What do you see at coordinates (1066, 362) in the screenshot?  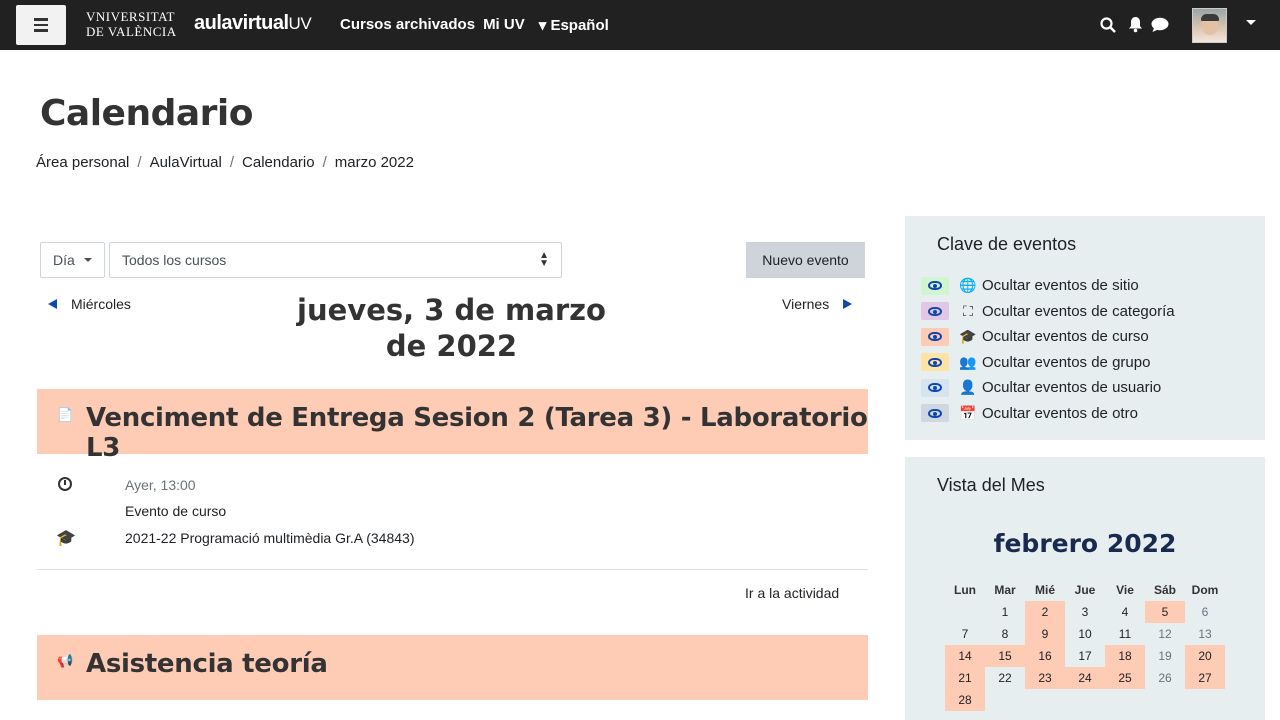 I see `event-key-label: Ocultar eventos de grupo` at bounding box center [1066, 362].